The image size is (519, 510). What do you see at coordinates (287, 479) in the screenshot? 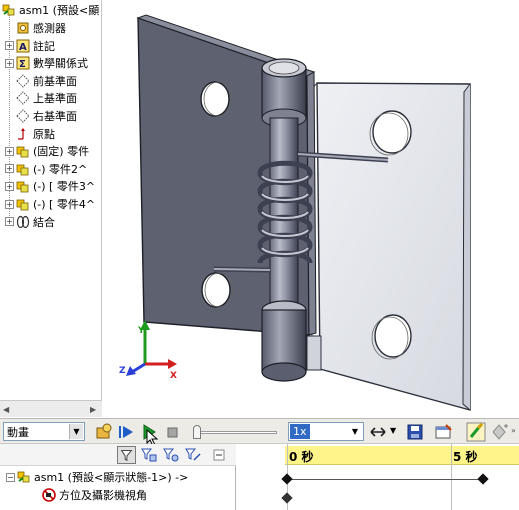
I see `key-point-start` at bounding box center [287, 479].